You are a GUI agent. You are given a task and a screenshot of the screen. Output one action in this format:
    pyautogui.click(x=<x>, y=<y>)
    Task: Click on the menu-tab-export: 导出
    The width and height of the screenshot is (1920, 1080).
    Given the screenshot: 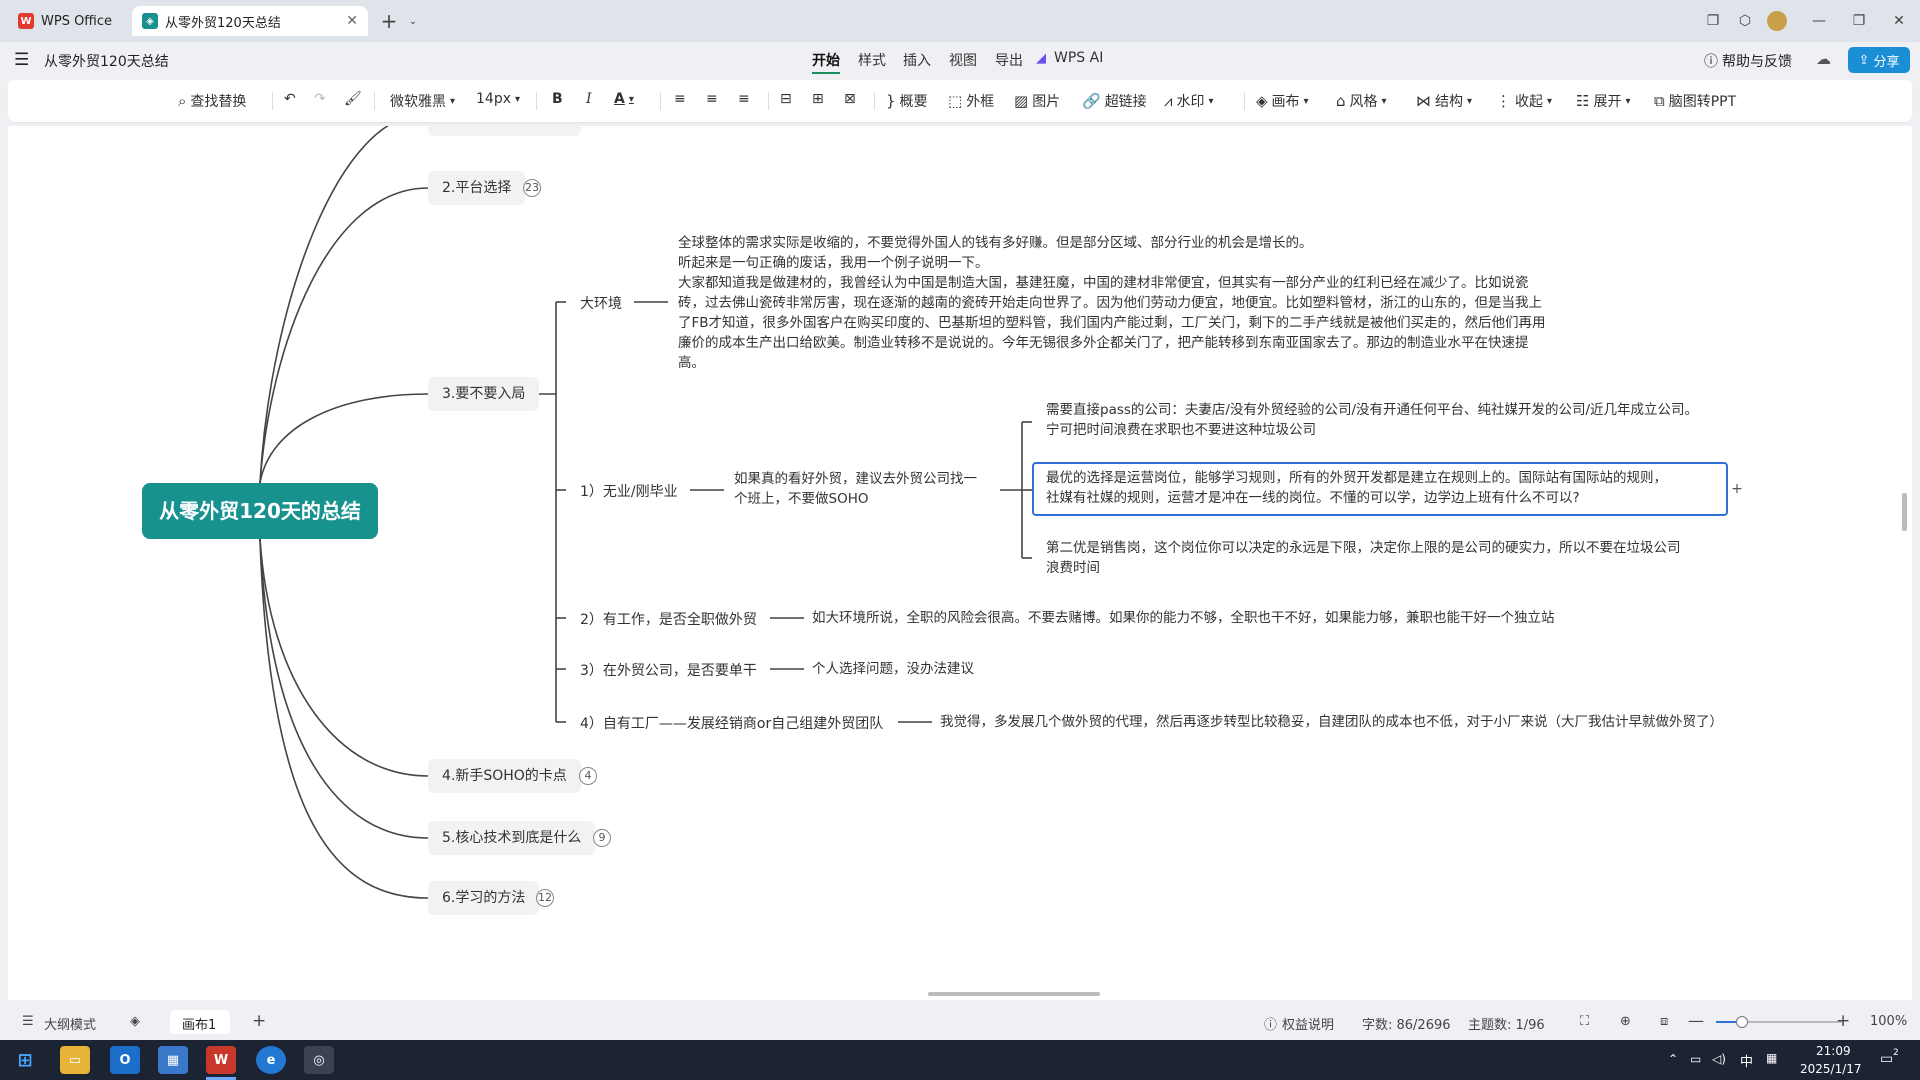 What is the action you would take?
    pyautogui.click(x=1009, y=60)
    